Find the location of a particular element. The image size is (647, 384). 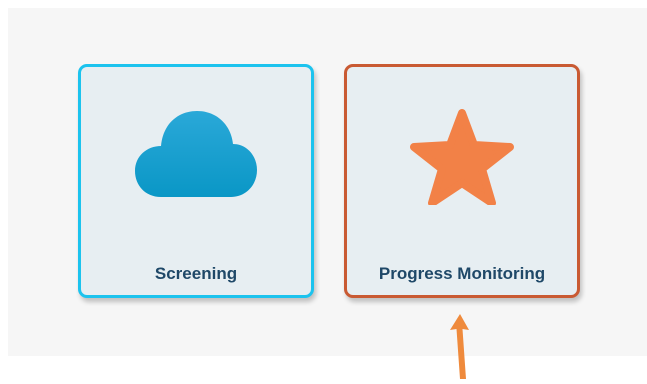

arrow-up-icon is located at coordinates (460, 344).